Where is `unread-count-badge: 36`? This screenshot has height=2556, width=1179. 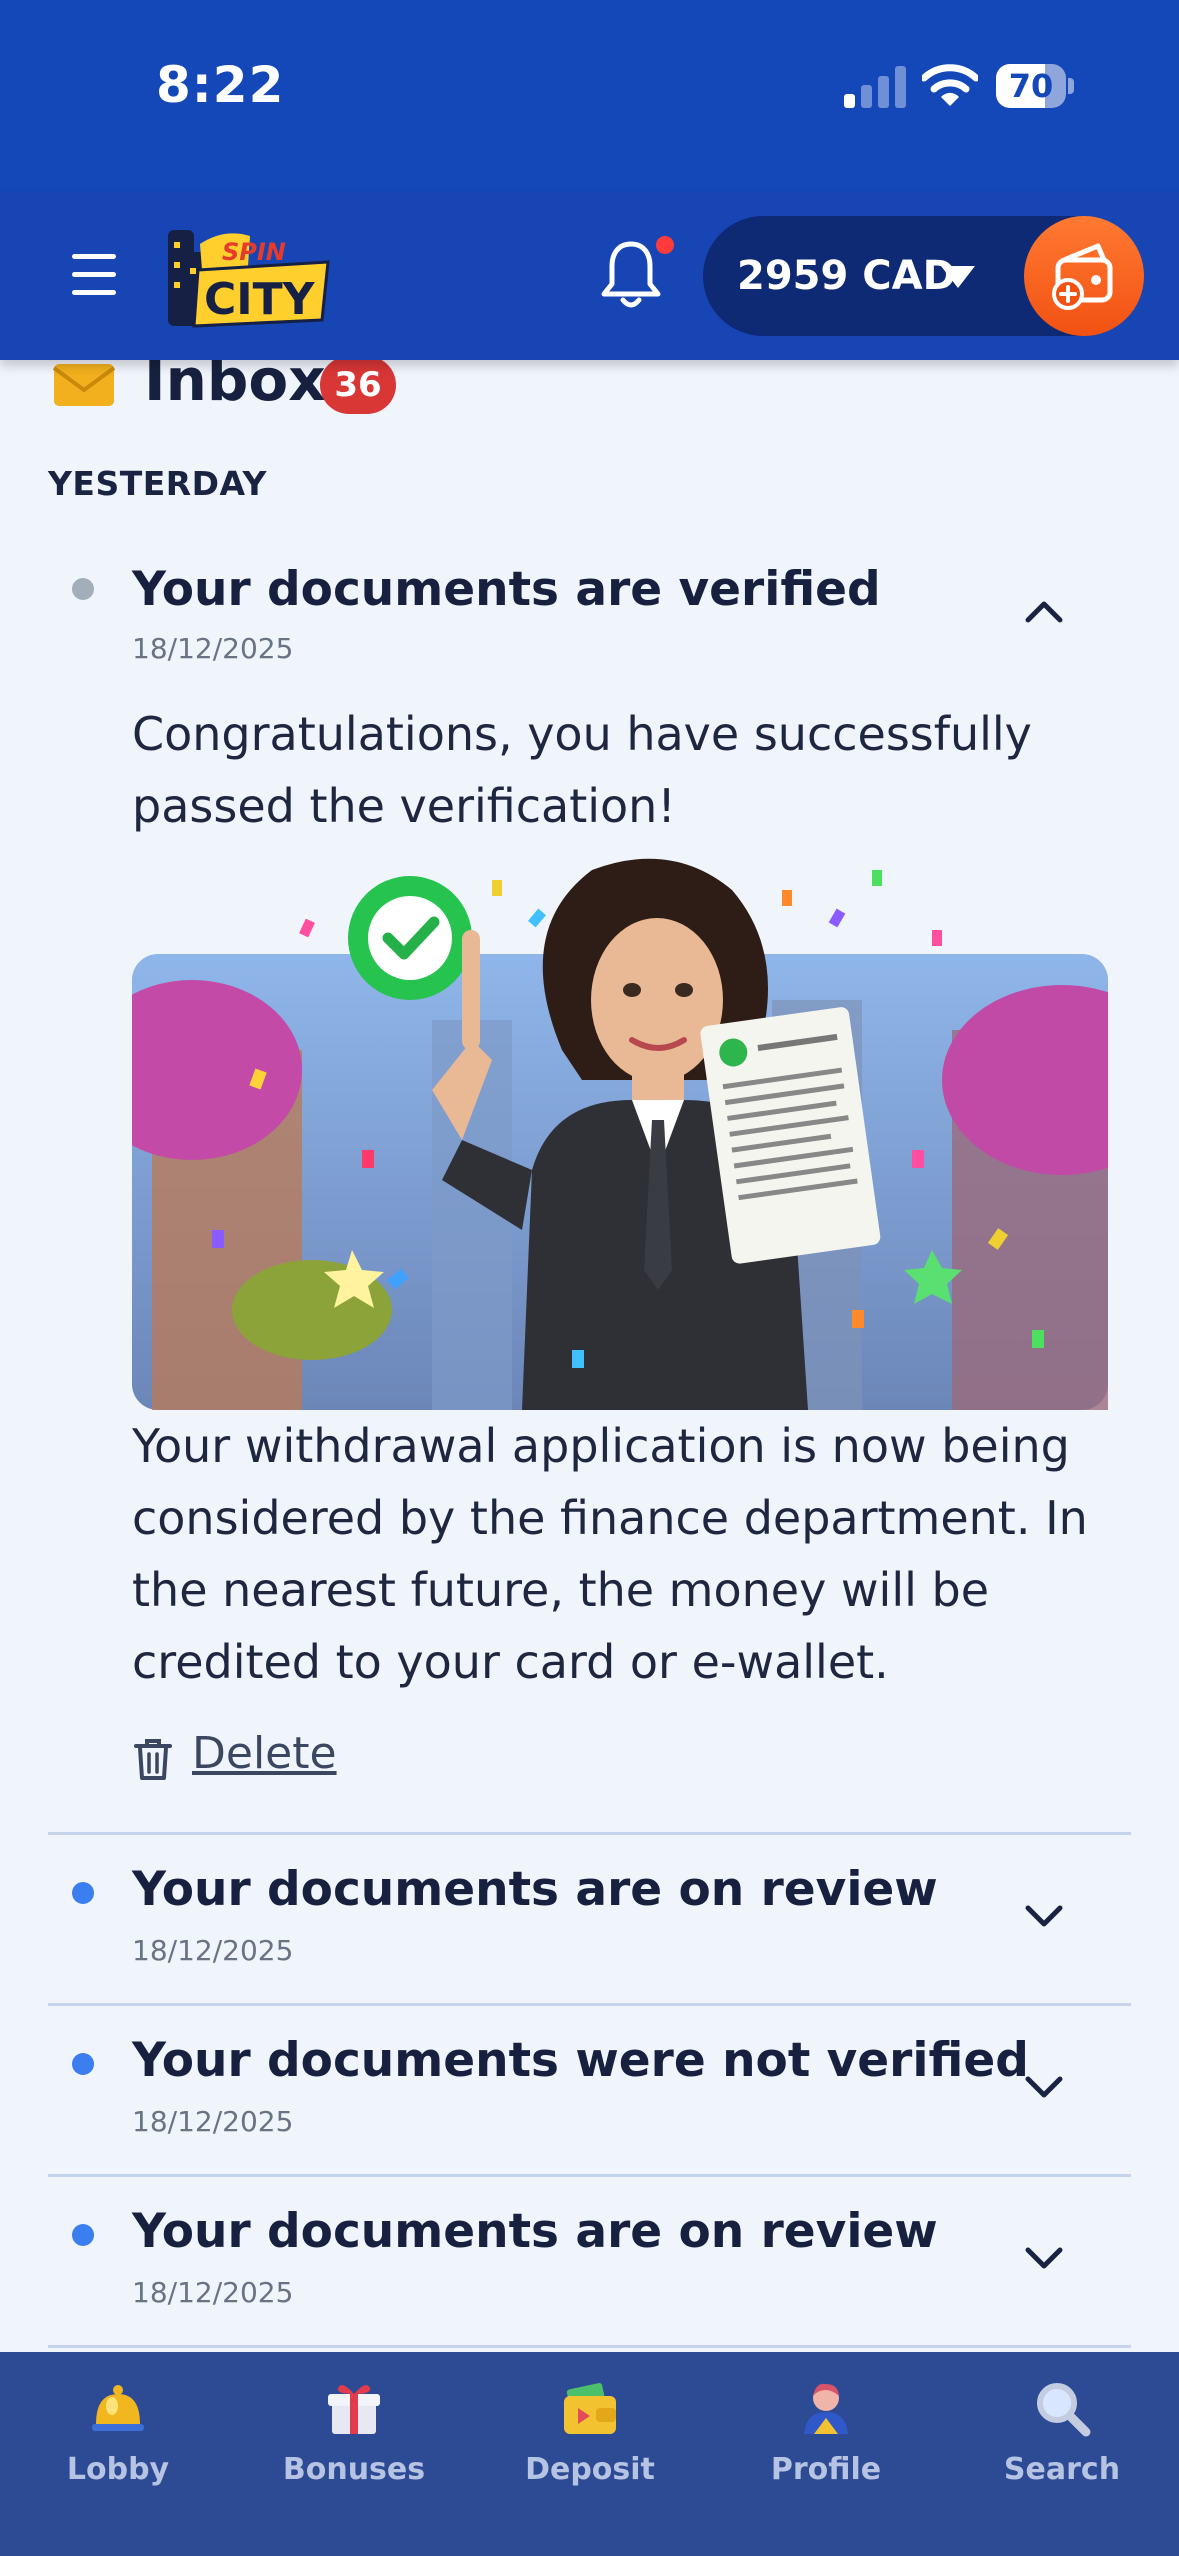 unread-count-badge: 36 is located at coordinates (358, 385).